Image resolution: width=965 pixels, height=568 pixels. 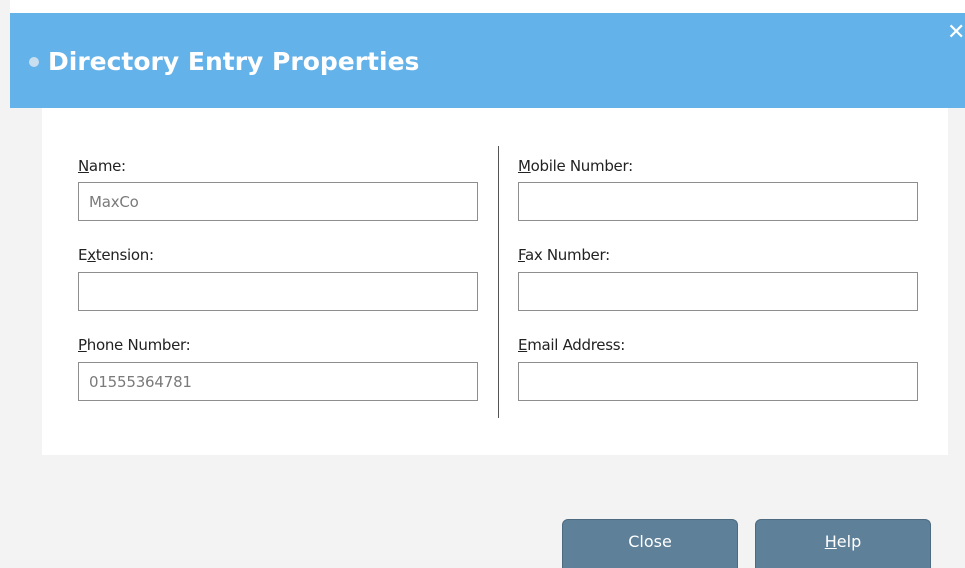 What do you see at coordinates (650, 543) in the screenshot?
I see `close-button: Close` at bounding box center [650, 543].